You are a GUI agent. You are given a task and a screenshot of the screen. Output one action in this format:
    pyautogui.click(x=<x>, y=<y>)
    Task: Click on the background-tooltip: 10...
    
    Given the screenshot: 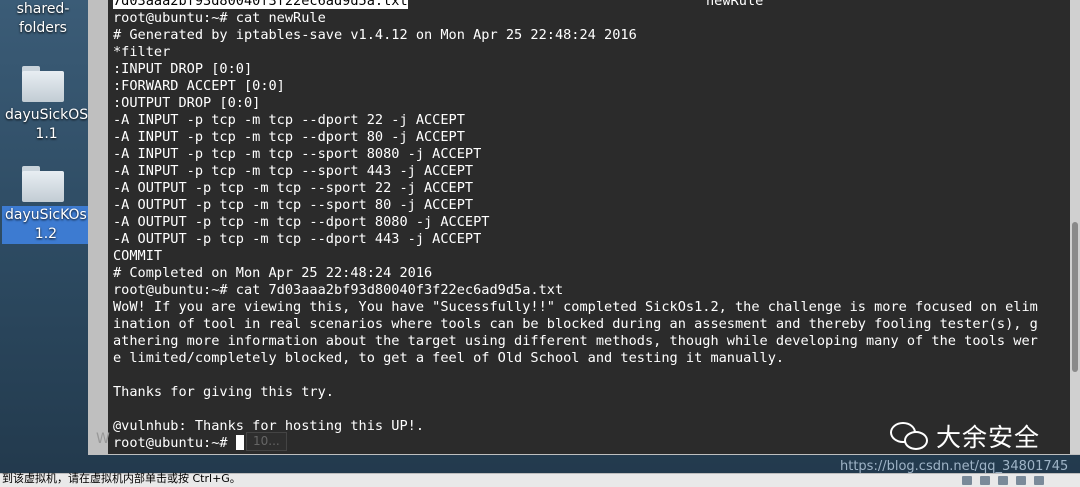 What is the action you would take?
    pyautogui.click(x=266, y=441)
    